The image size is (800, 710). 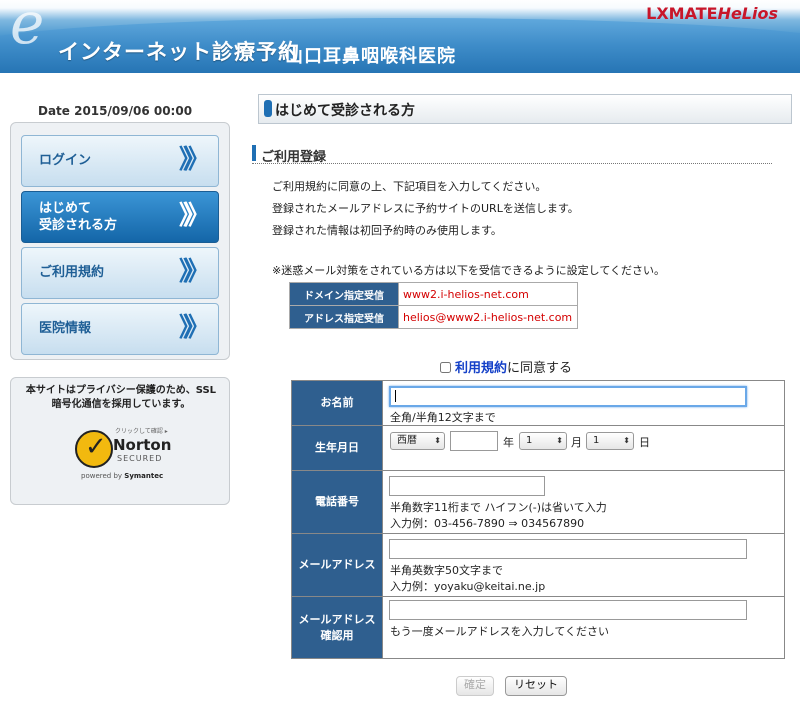 What do you see at coordinates (65, 208) in the screenshot?
I see `sidebar-item-label-line1: はじめて` at bounding box center [65, 208].